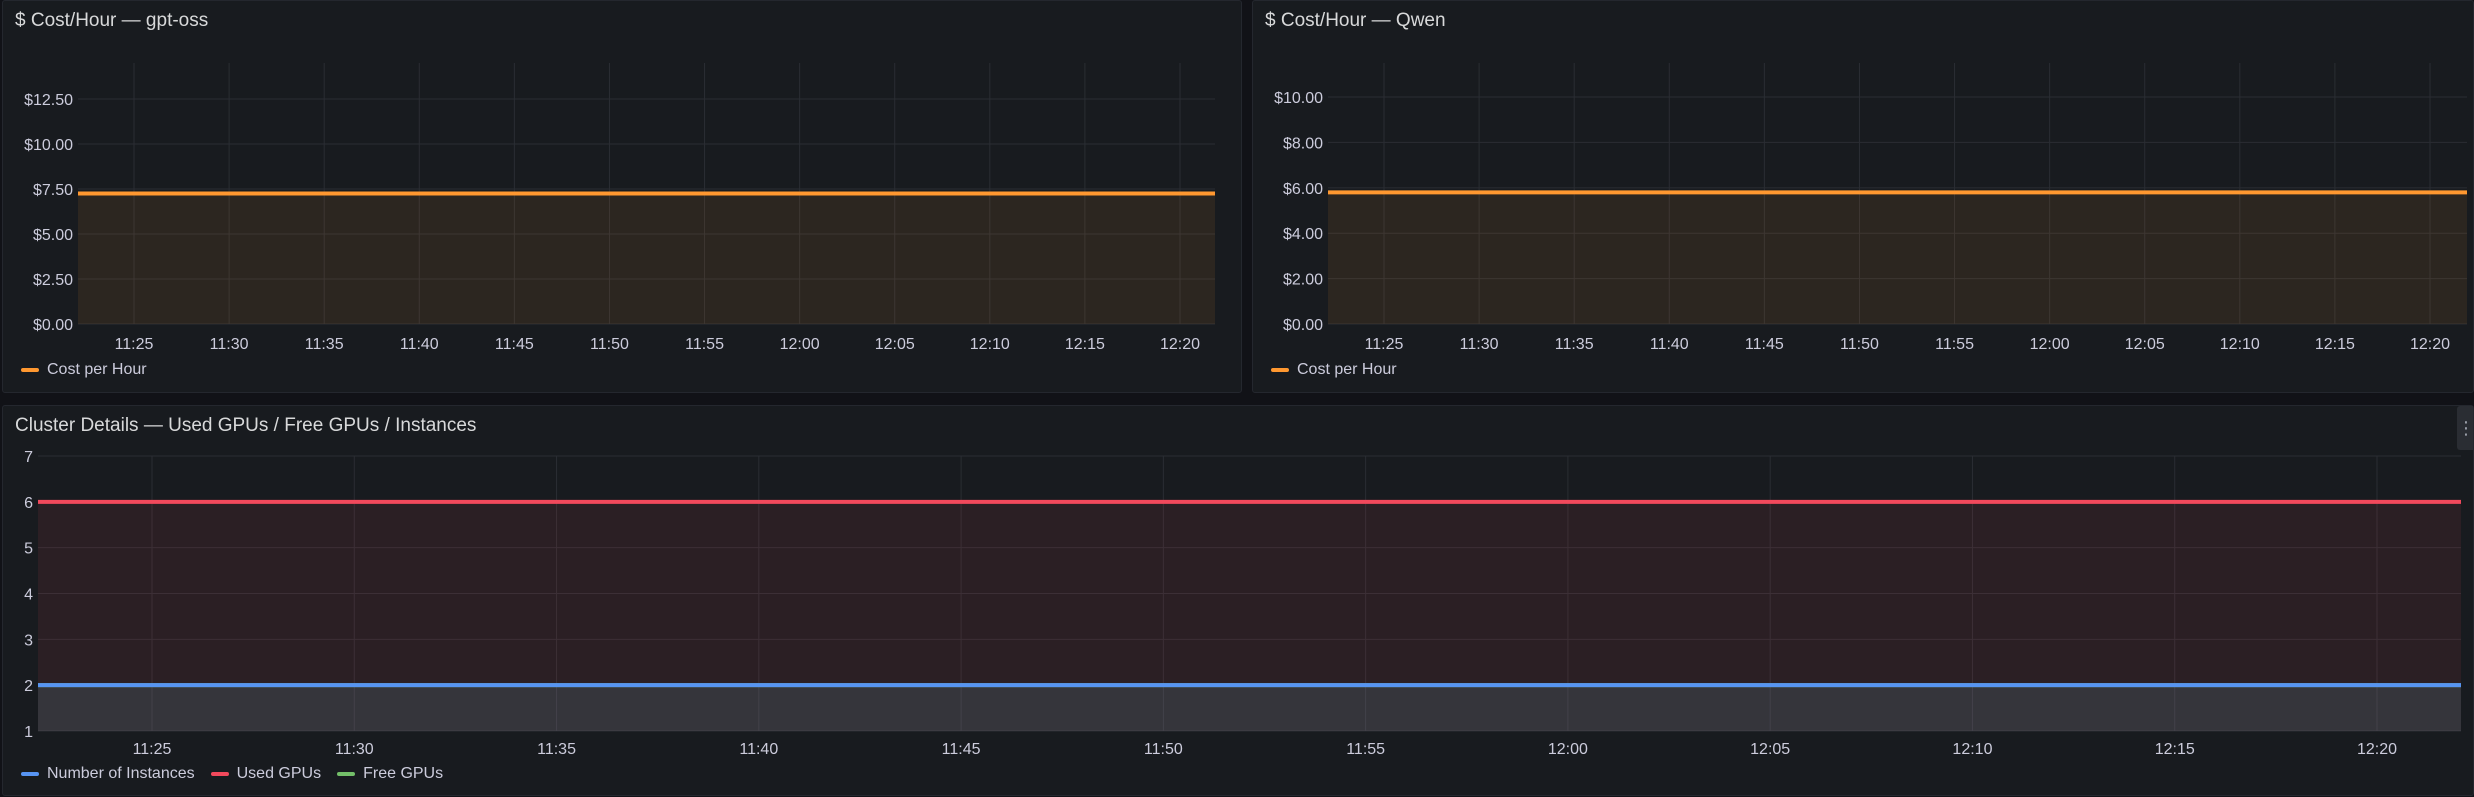  Describe the element at coordinates (48, 100) in the screenshot. I see `y-tick-label: $12.50` at that location.